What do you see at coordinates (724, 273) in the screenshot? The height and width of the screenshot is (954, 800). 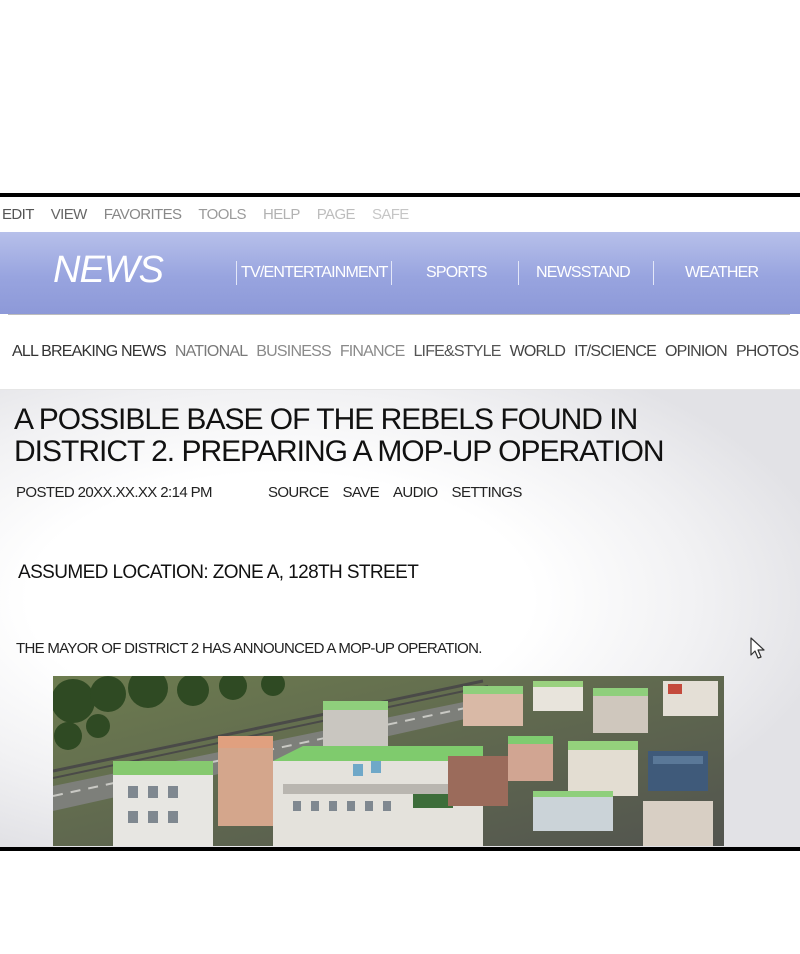 I see `nav-weather: WEATHER` at bounding box center [724, 273].